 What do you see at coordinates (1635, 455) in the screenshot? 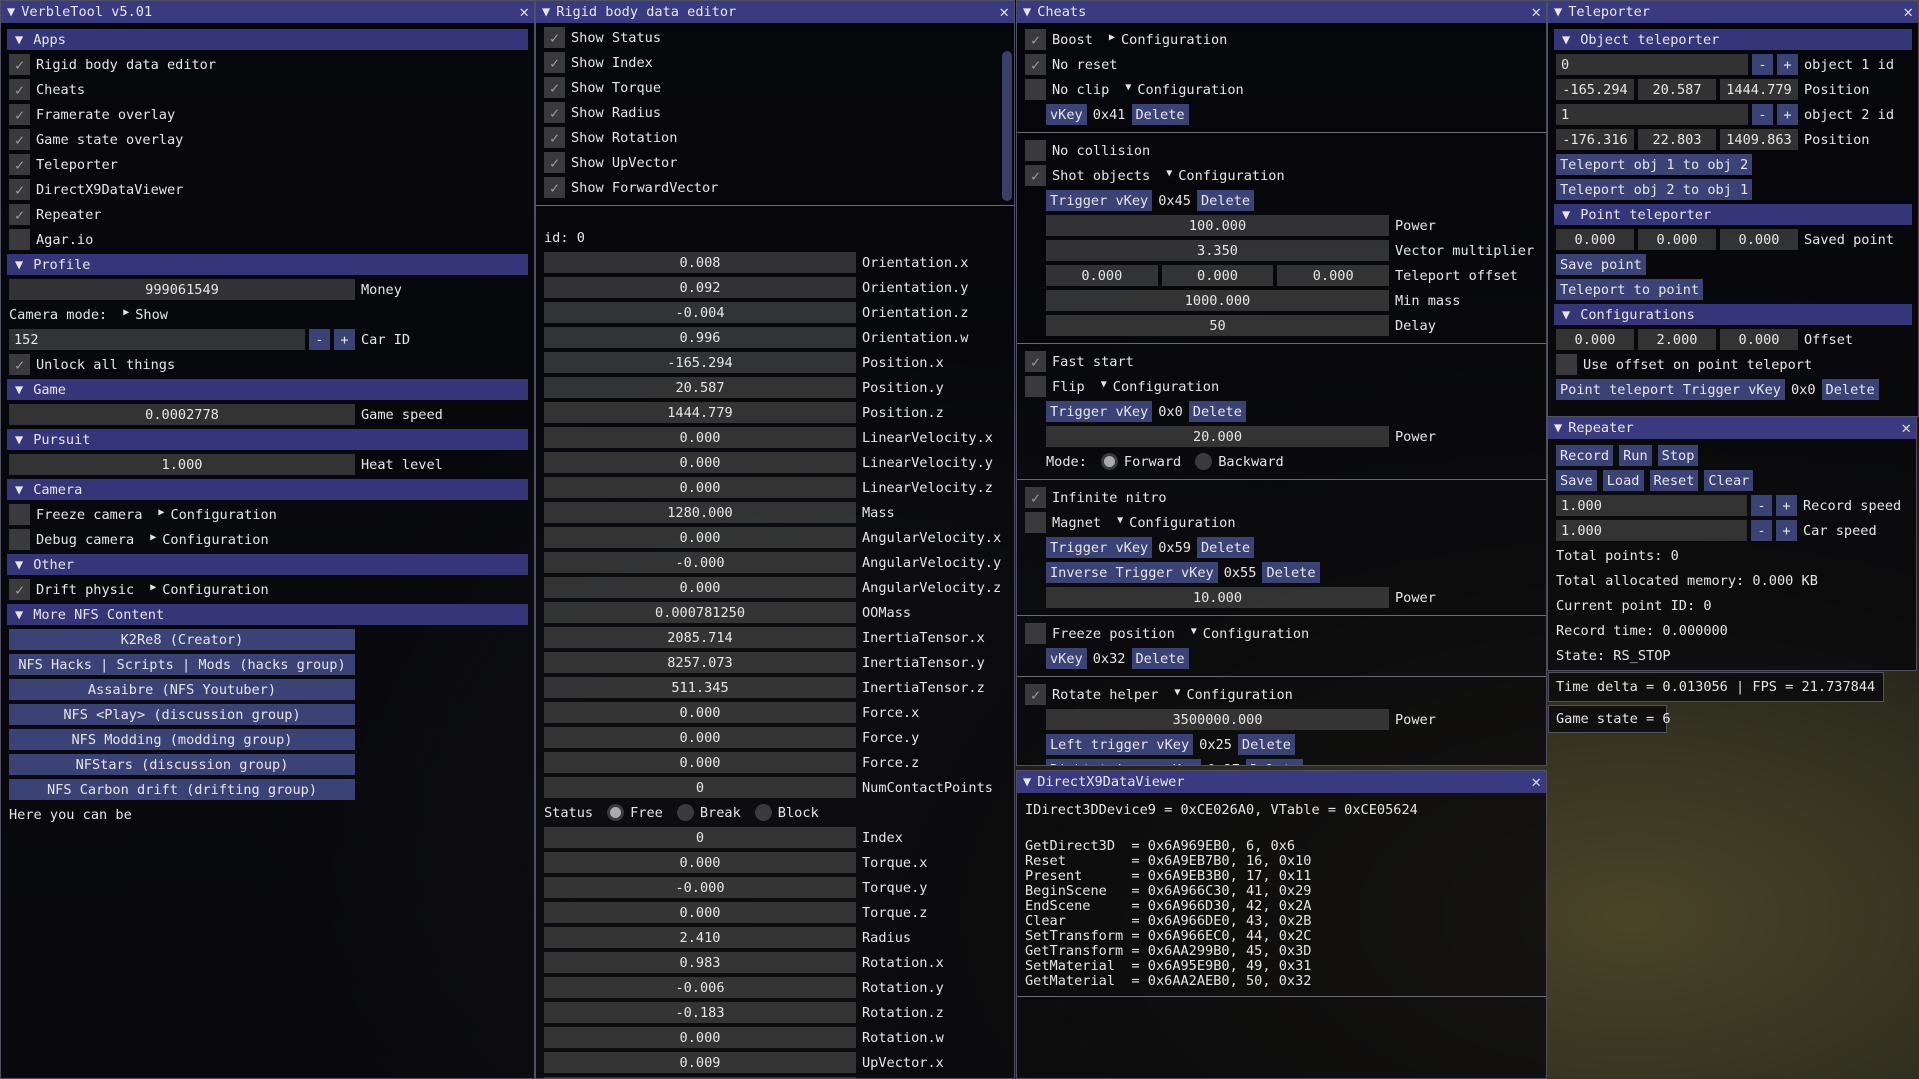
I see `run-button: Run` at bounding box center [1635, 455].